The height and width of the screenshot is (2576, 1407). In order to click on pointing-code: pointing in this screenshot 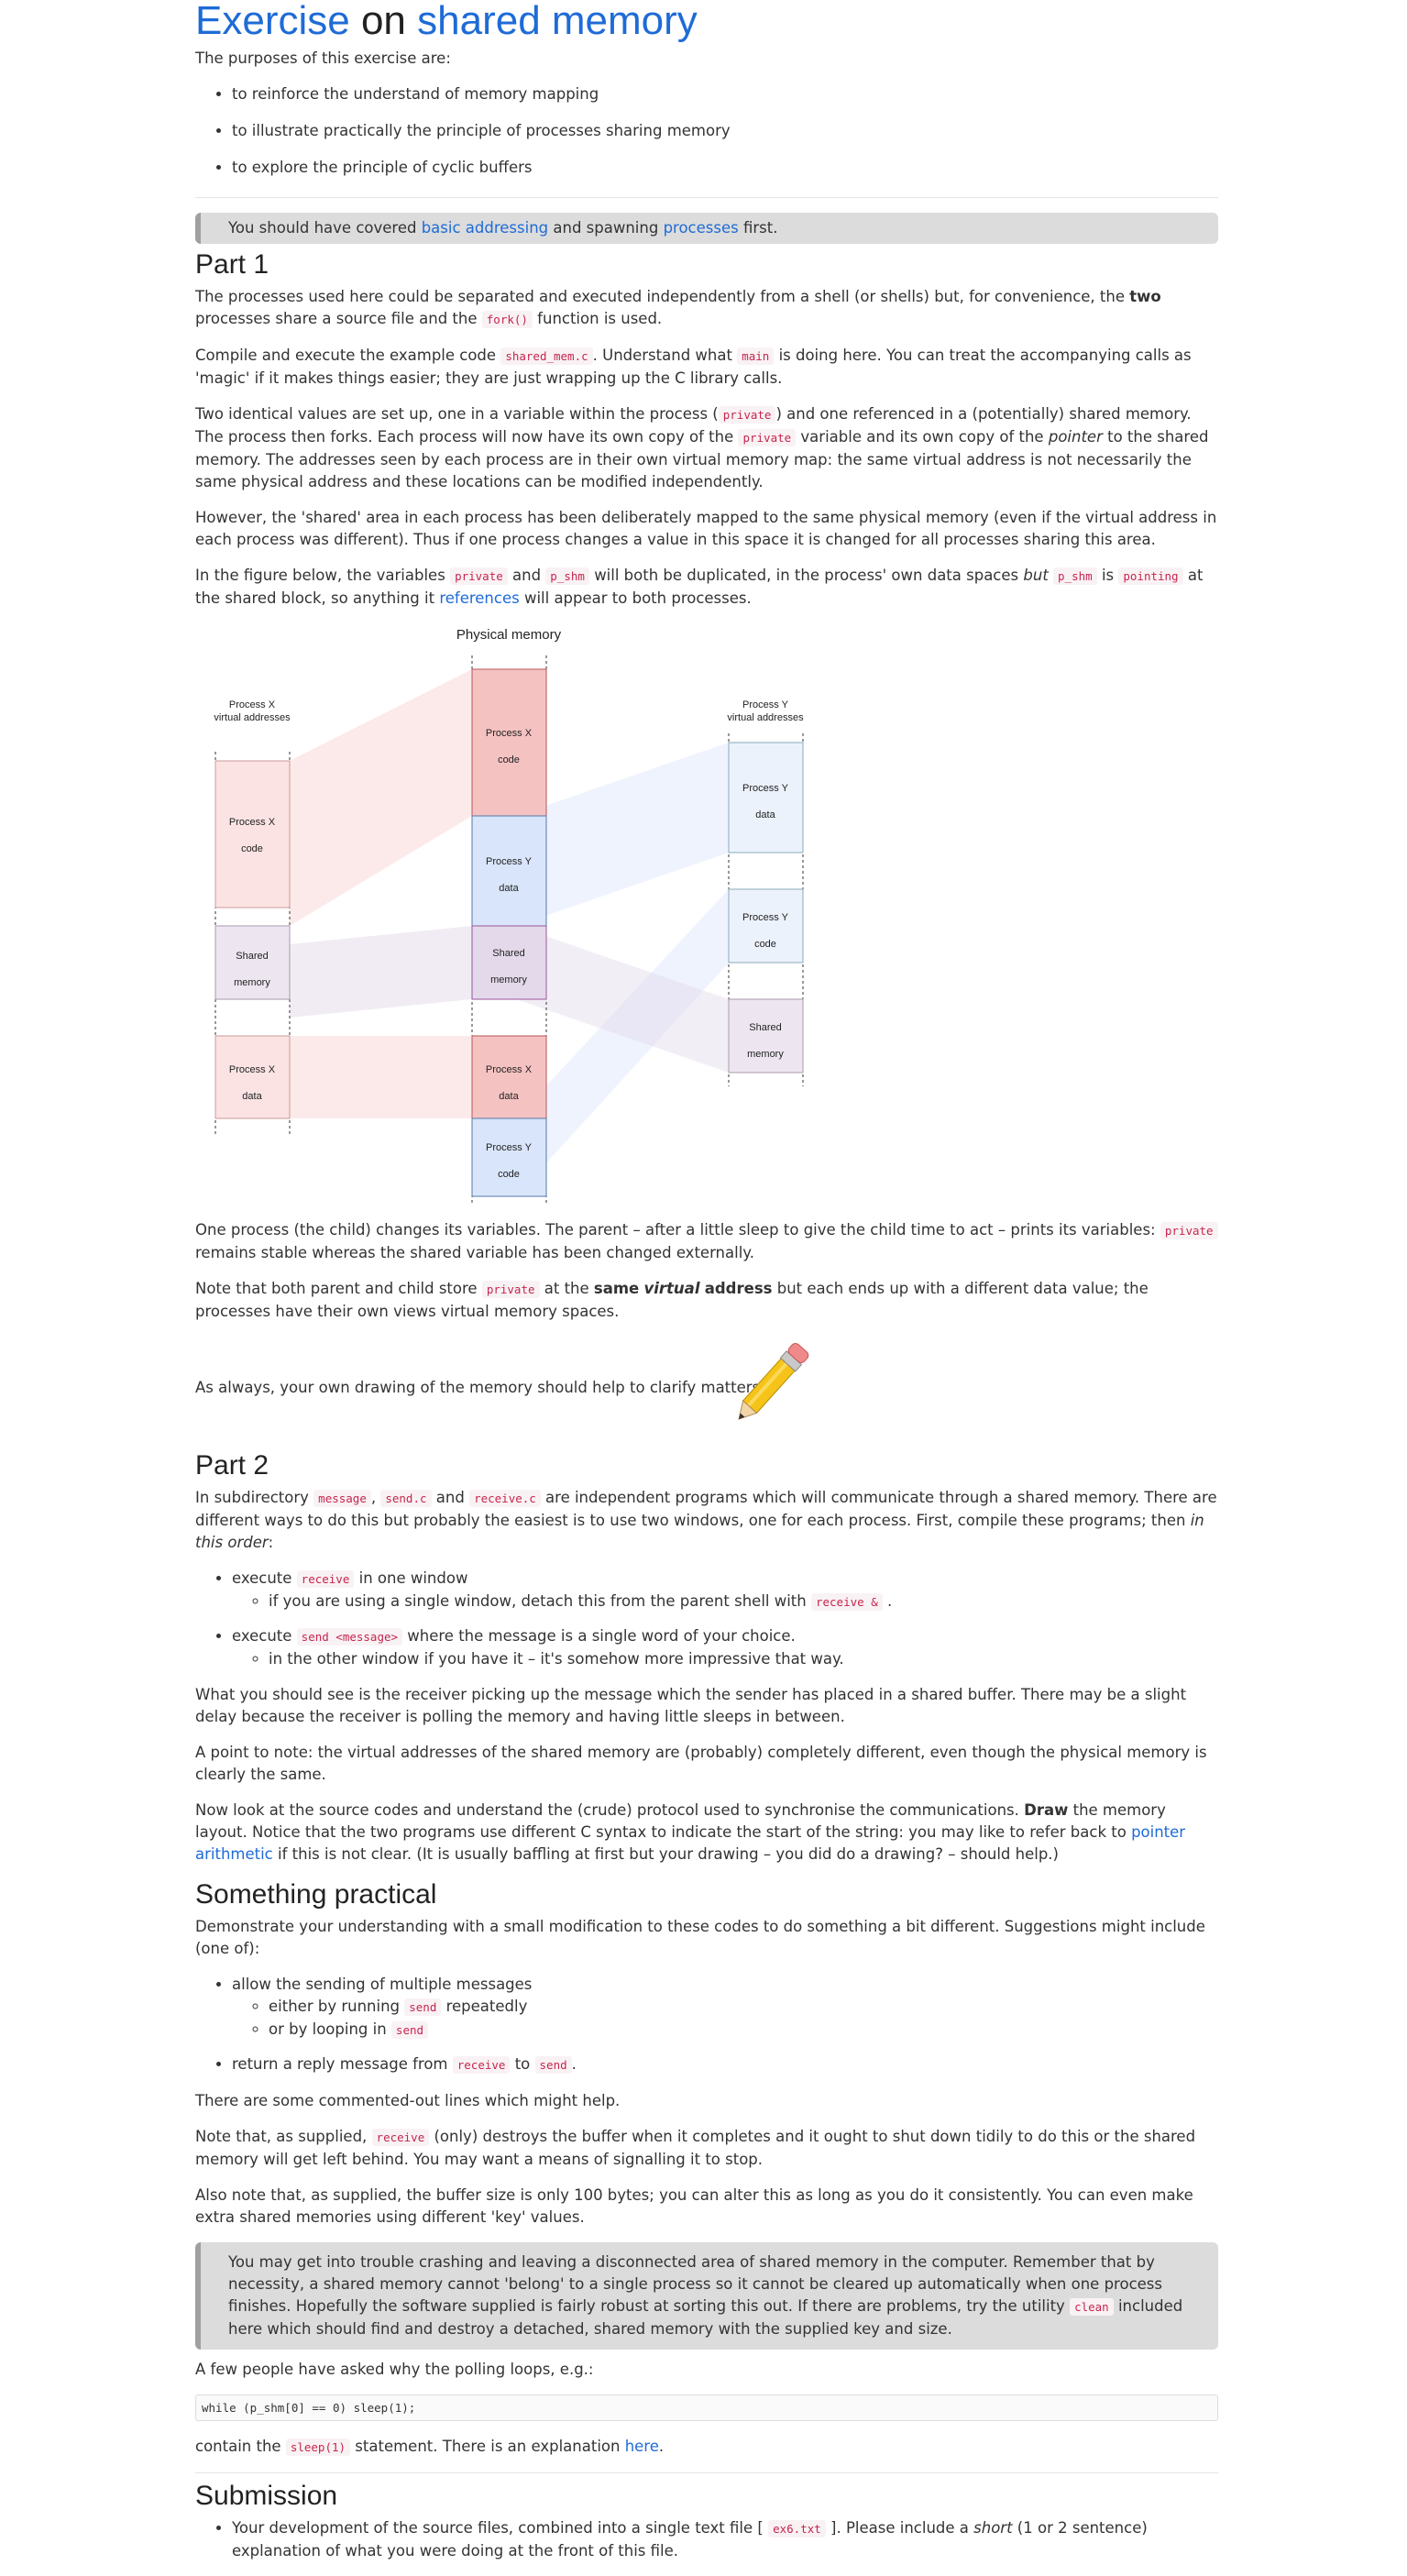, I will do `click(1151, 576)`.